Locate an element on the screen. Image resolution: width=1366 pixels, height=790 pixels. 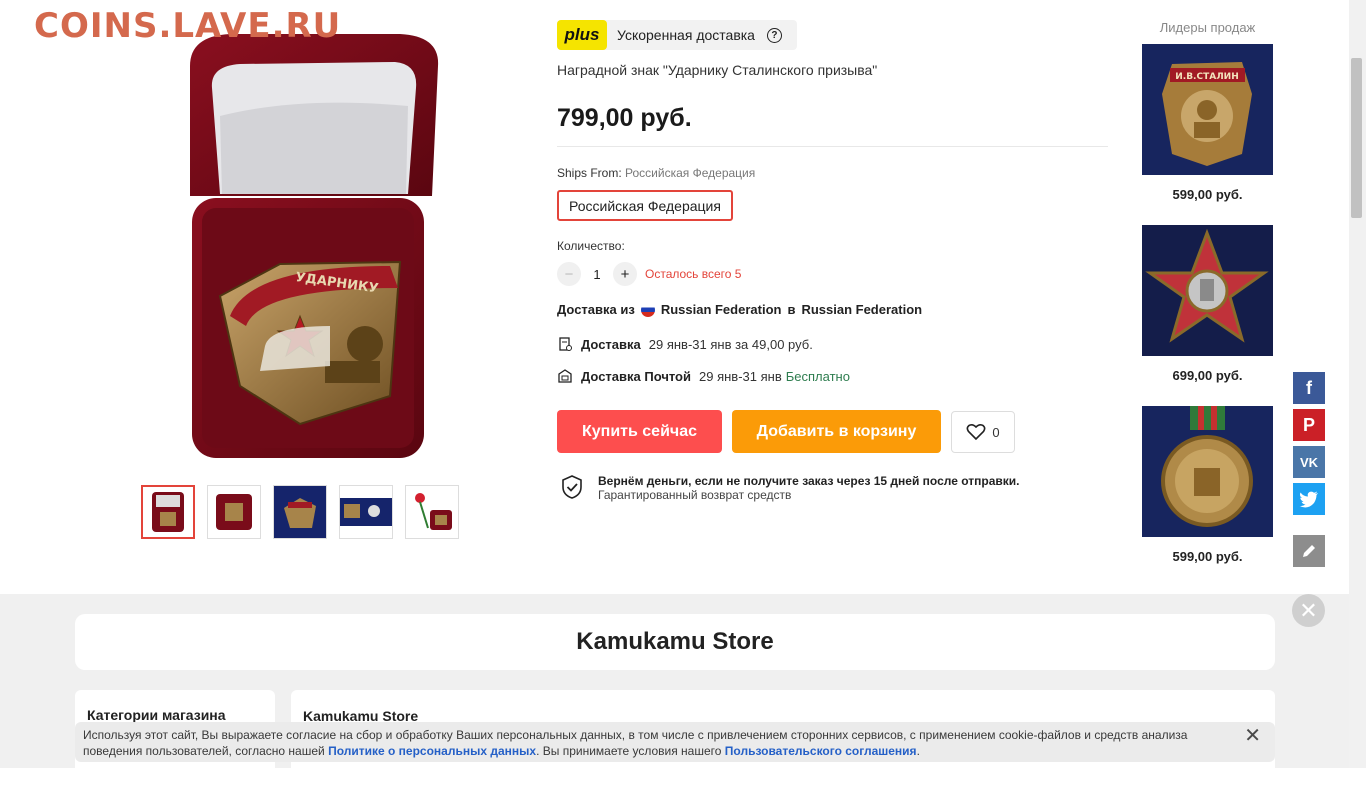
best-seller-image: И.В.СТАЛИН is located at coordinates (1207, 109).